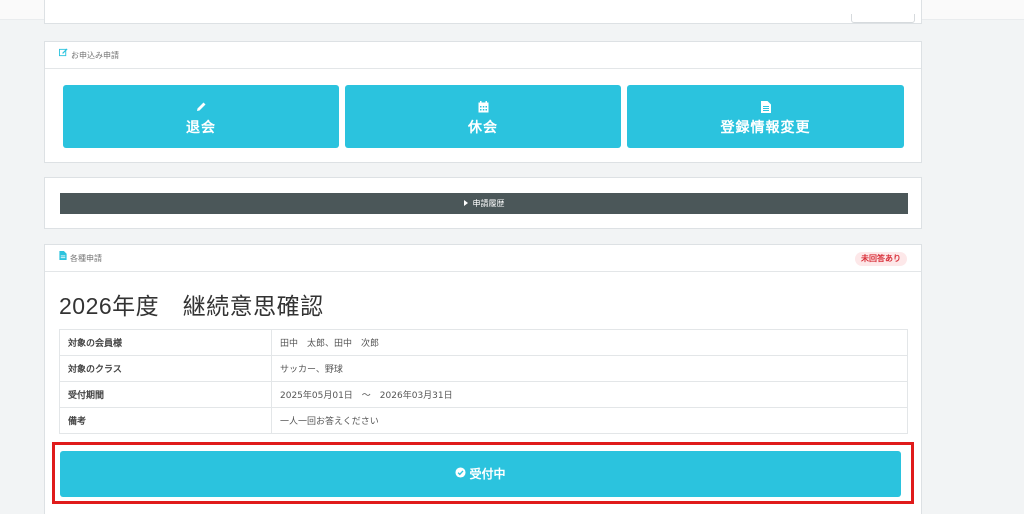  I want to click on calendar-icon, so click(483, 106).